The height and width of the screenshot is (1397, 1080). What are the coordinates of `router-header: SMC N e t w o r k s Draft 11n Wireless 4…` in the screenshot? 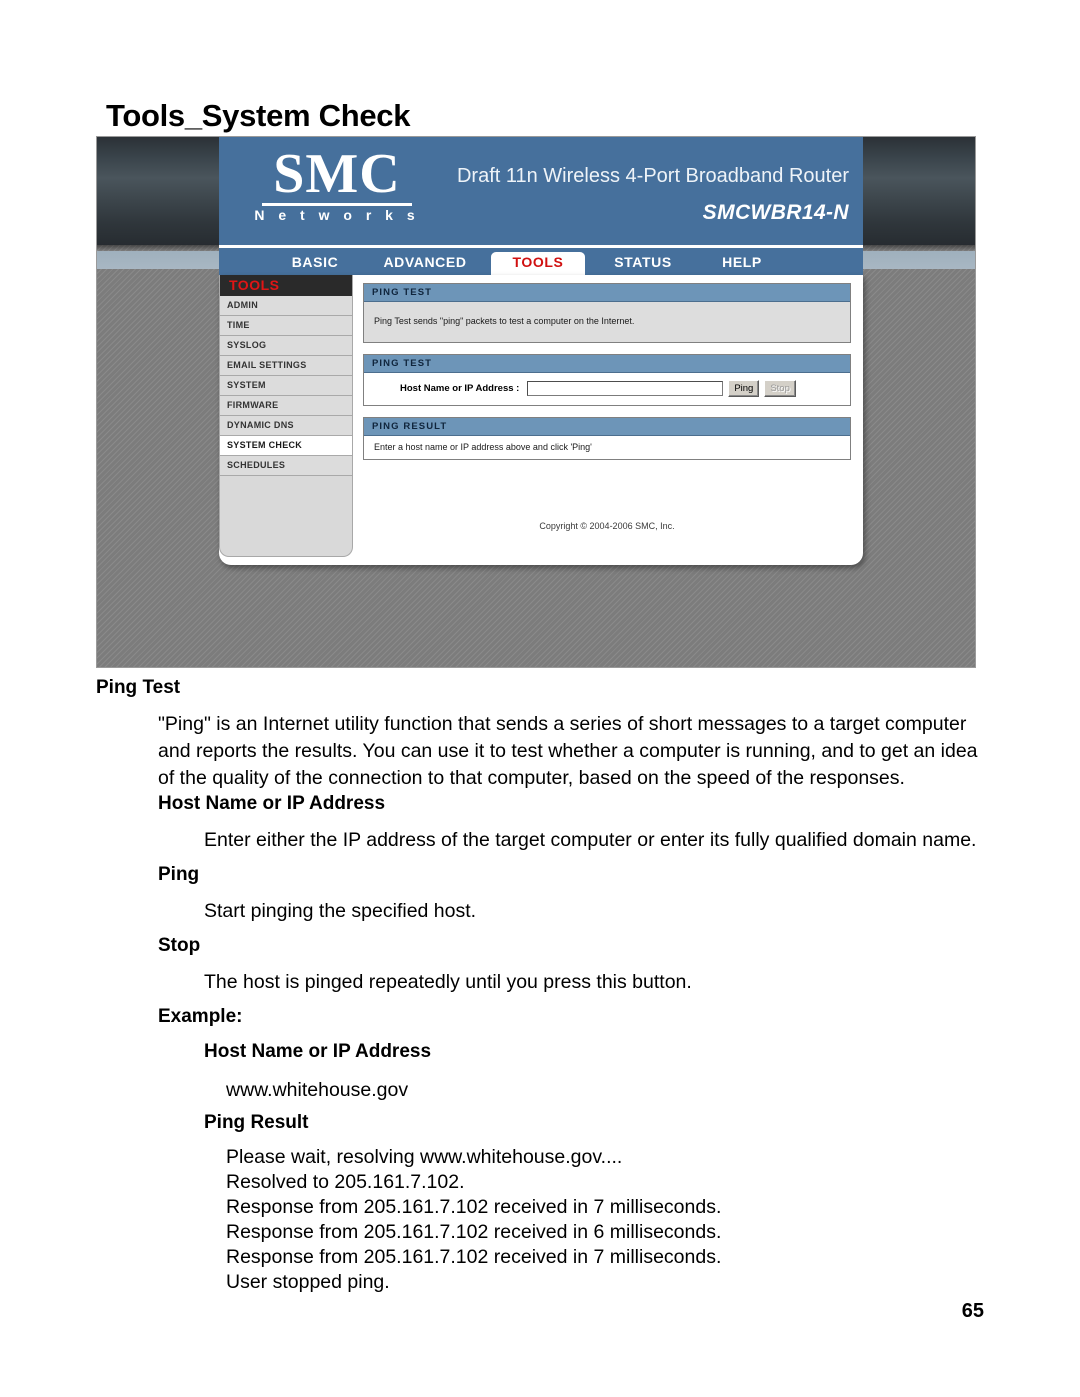 It's located at (541, 191).